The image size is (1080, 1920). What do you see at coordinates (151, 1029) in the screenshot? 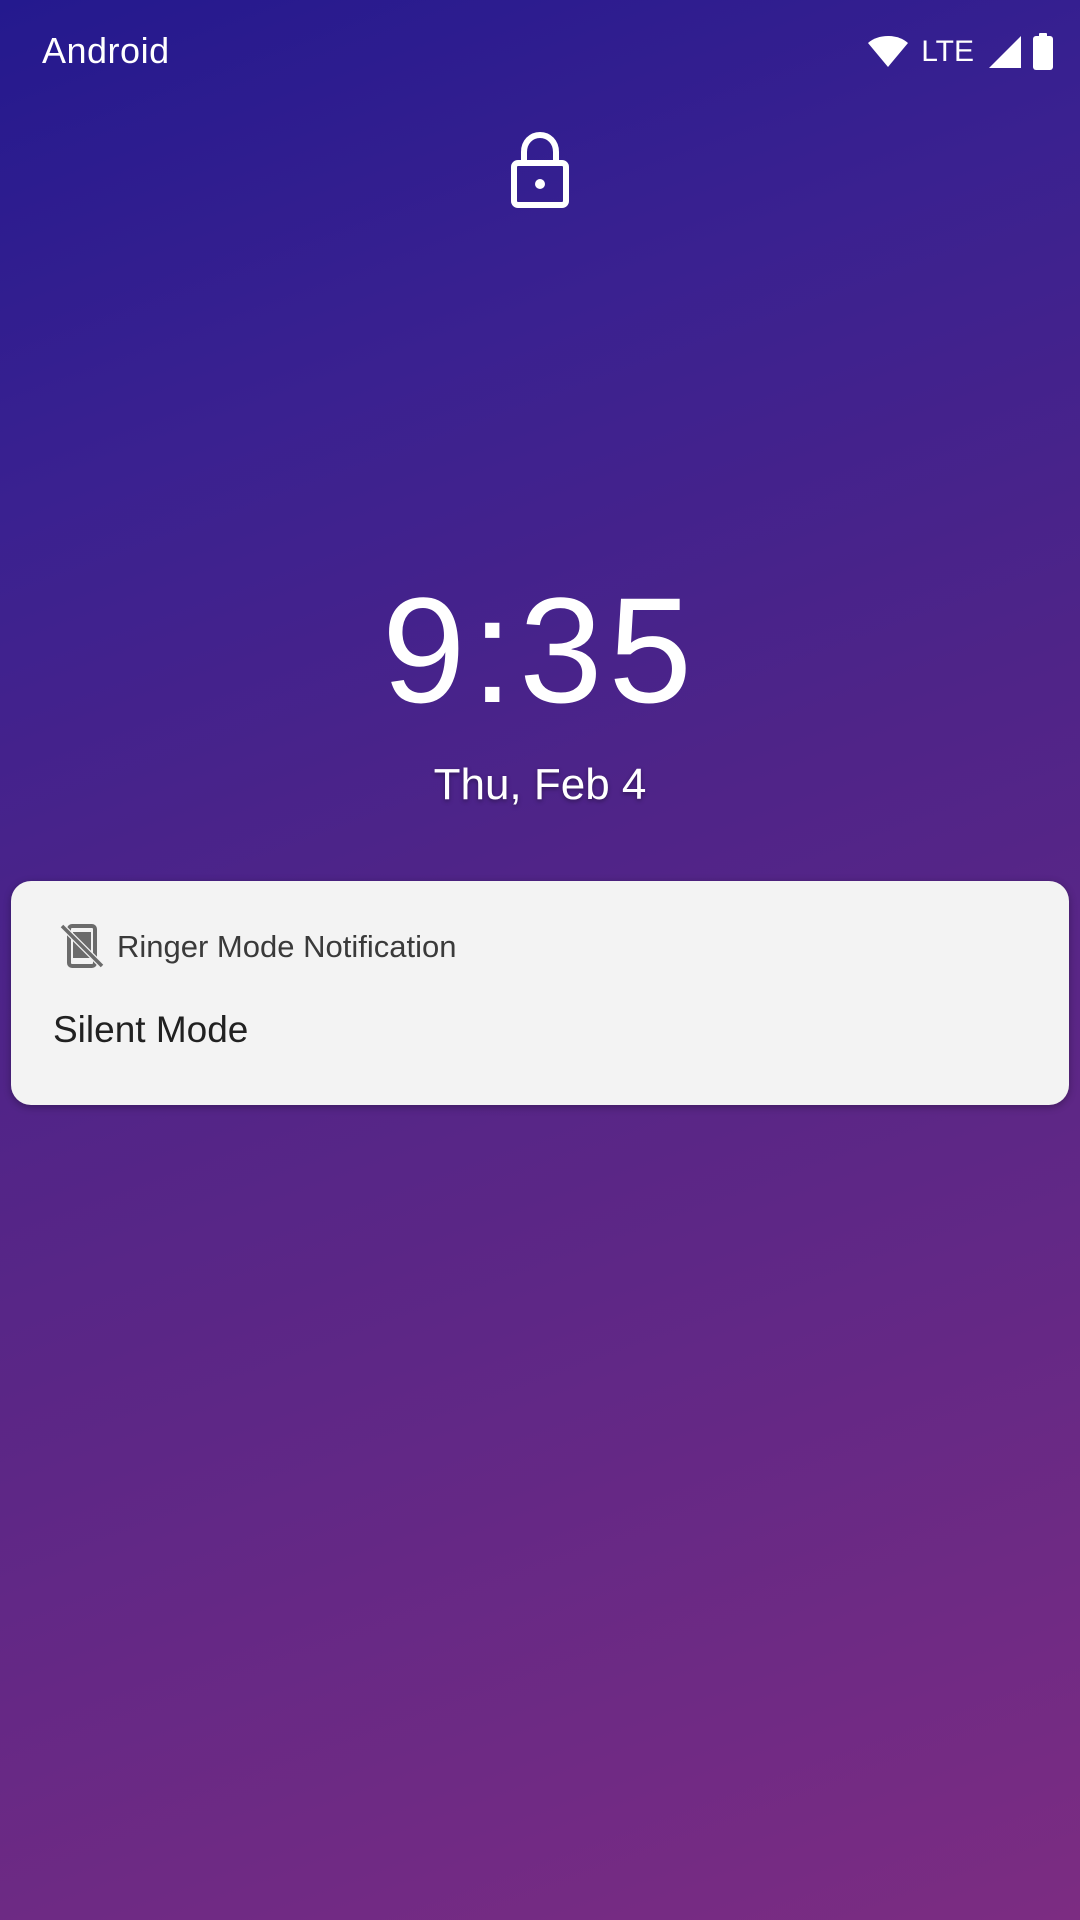
I see `notification-text: Silent Mode` at bounding box center [151, 1029].